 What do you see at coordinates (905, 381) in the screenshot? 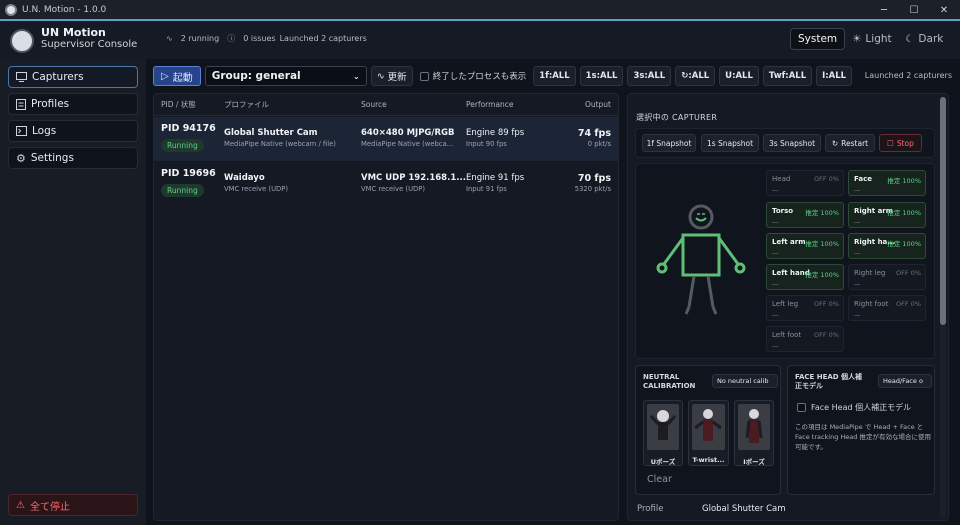
I see `face-head-badge: Head/Face o` at bounding box center [905, 381].